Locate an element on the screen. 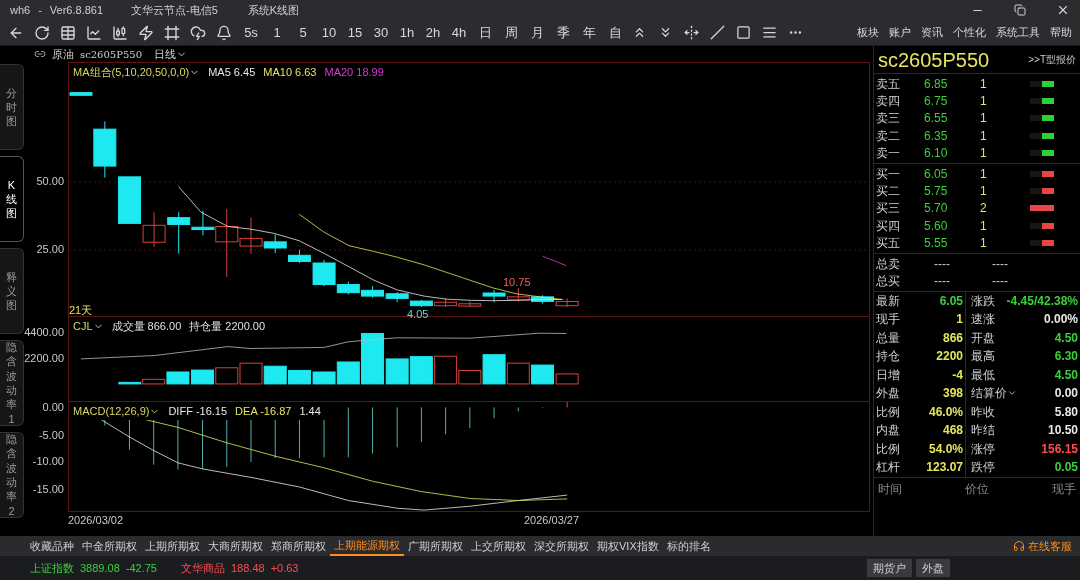  close-icon is located at coordinates (1063, 10).